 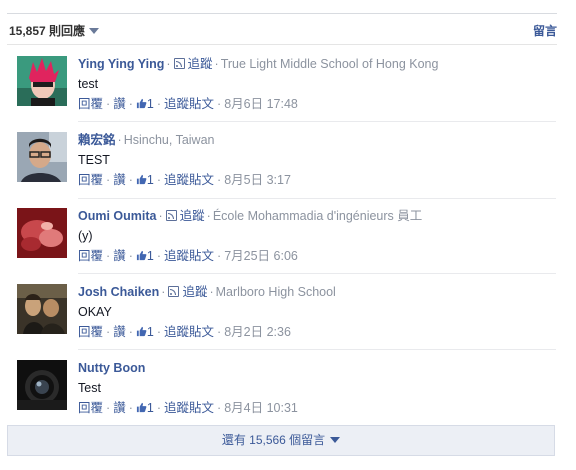 I want to click on timestamp: 7月25日 6:06, so click(x=261, y=256).